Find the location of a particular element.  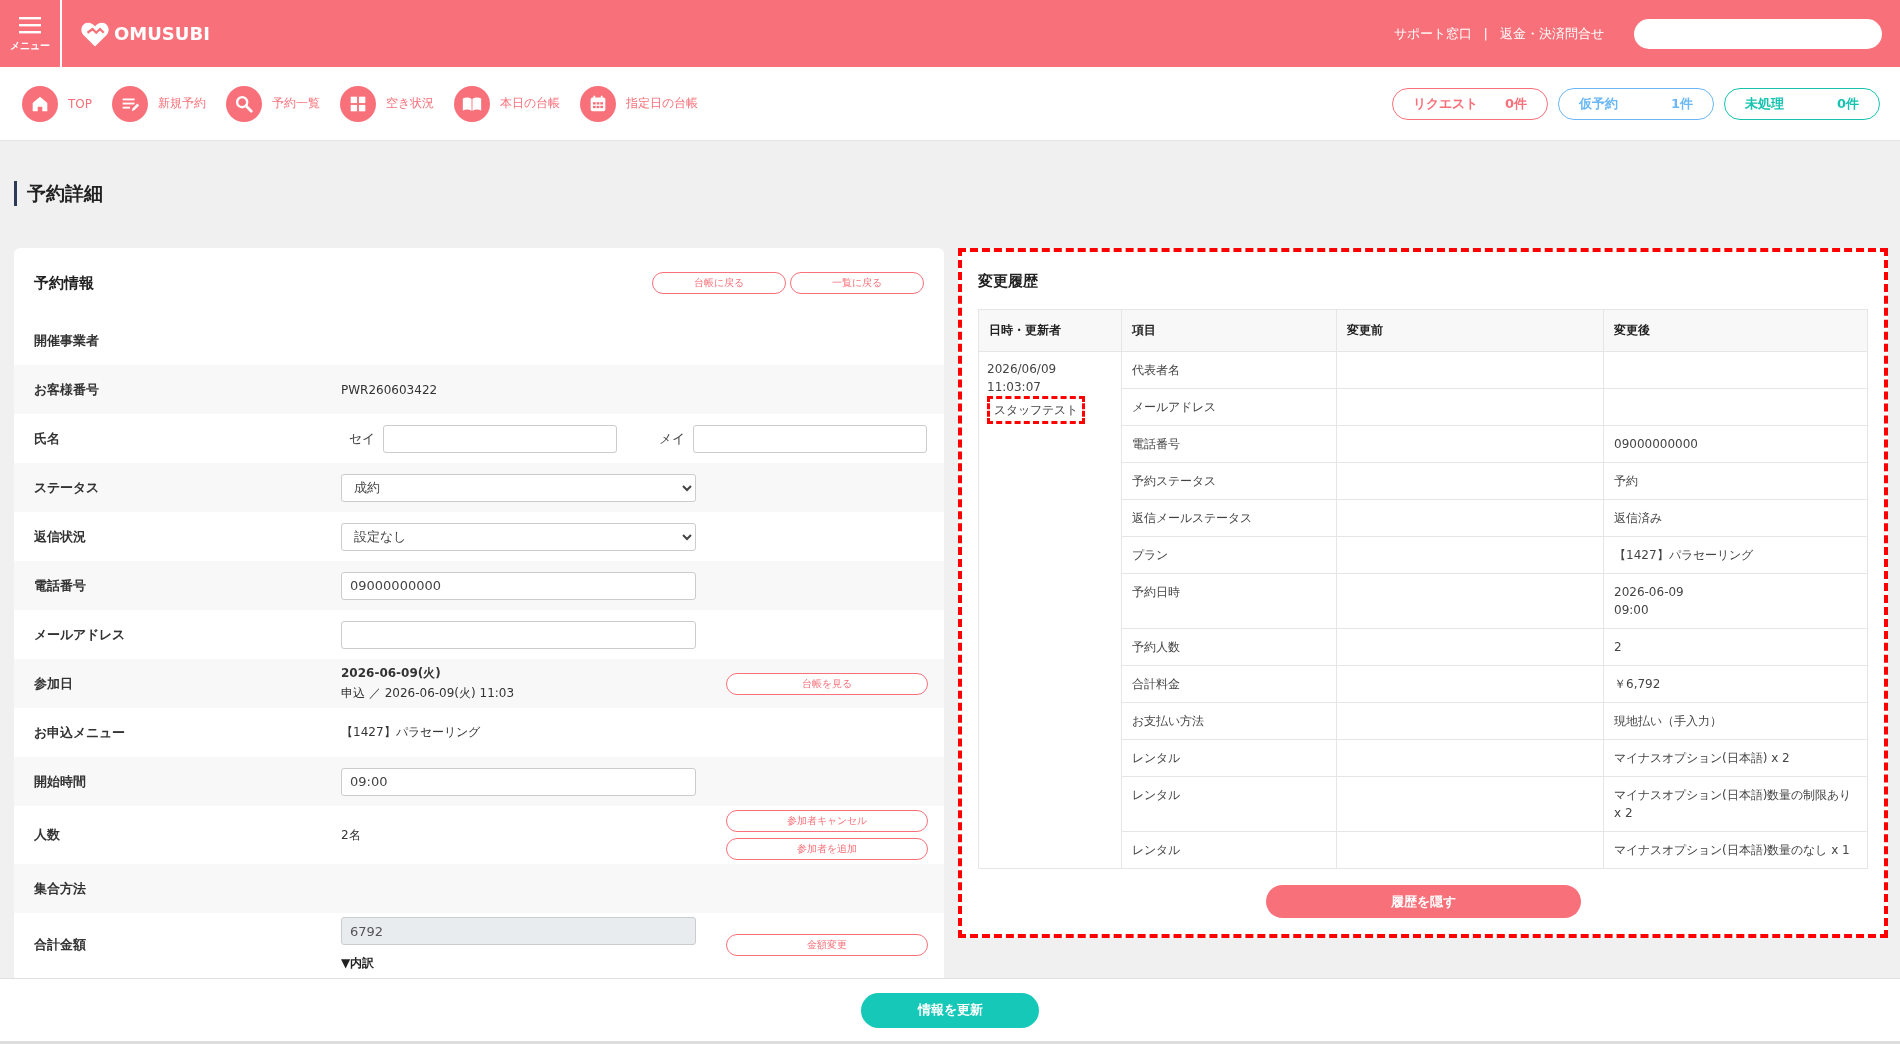

update-time: 2026/06/09 11:03:07 is located at coordinates (1022, 378).